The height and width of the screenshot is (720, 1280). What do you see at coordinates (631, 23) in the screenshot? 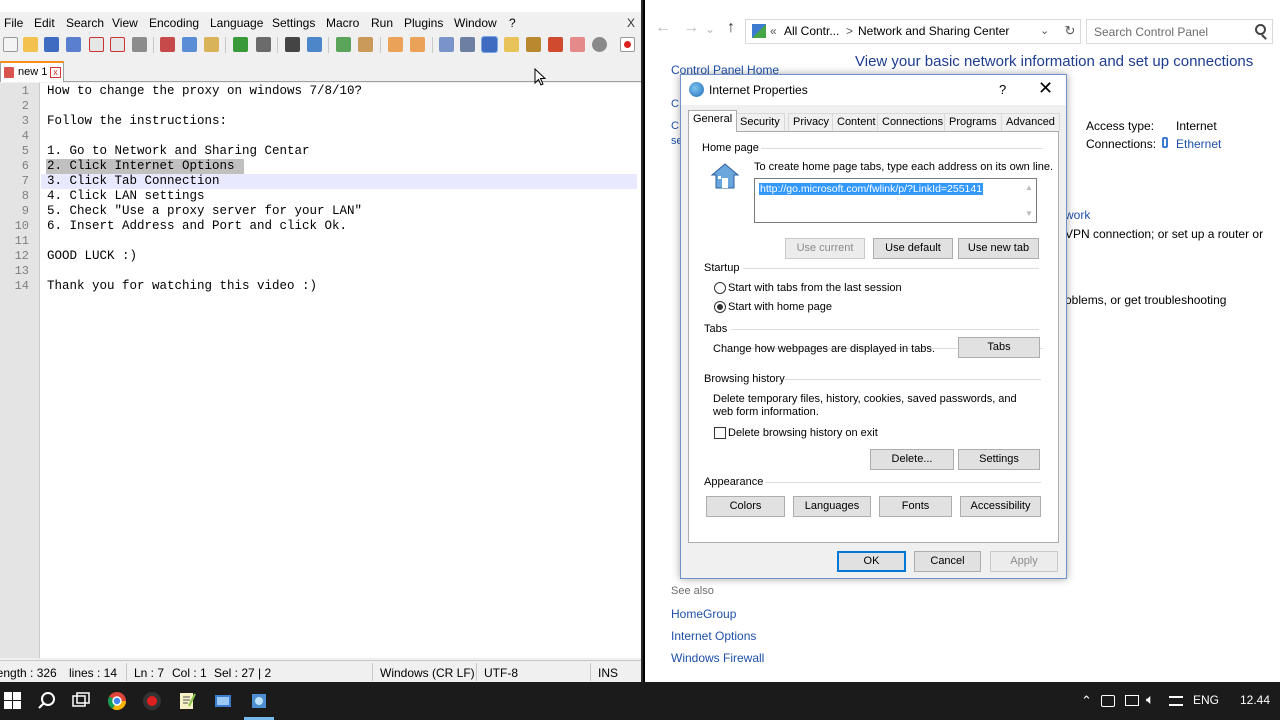
I see `close-document-button: X` at bounding box center [631, 23].